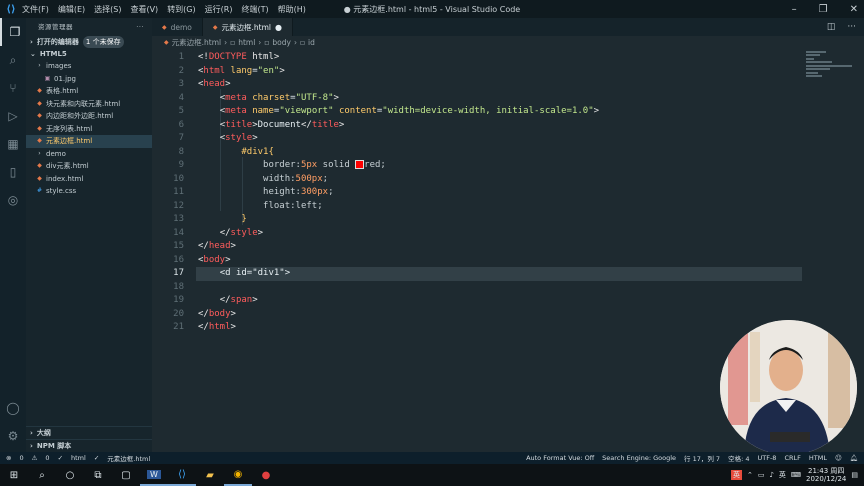 This screenshot has width=864, height=486. I want to click on outline-section: › 大纲, so click(89, 432).